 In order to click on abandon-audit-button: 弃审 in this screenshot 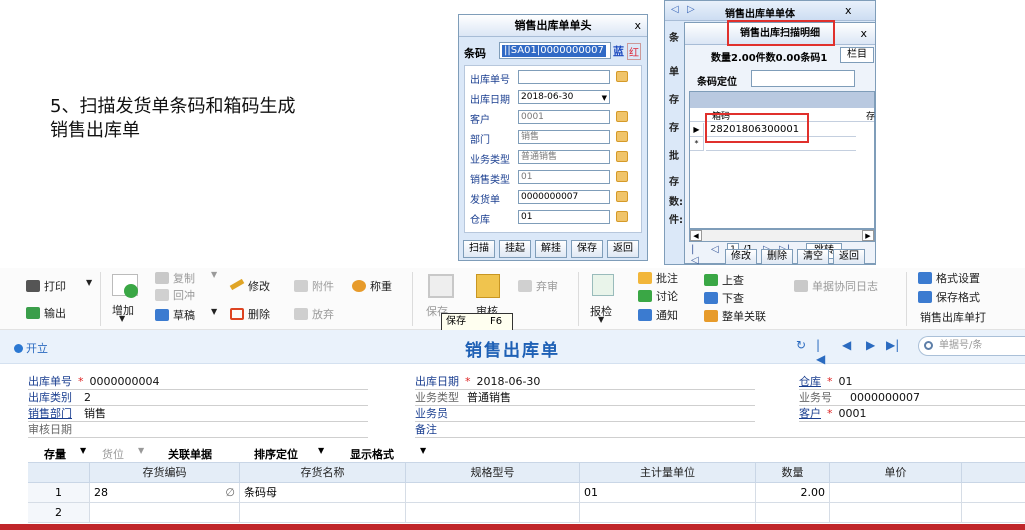, I will do `click(547, 286)`.